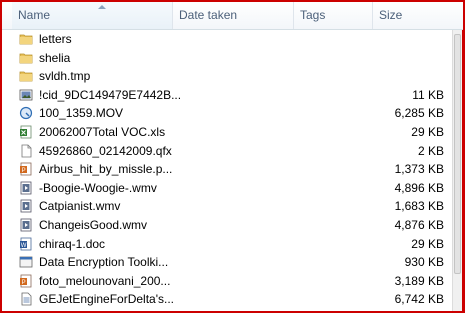 The width and height of the screenshot is (465, 313). What do you see at coordinates (428, 94) in the screenshot?
I see `file-size: 11 KB` at bounding box center [428, 94].